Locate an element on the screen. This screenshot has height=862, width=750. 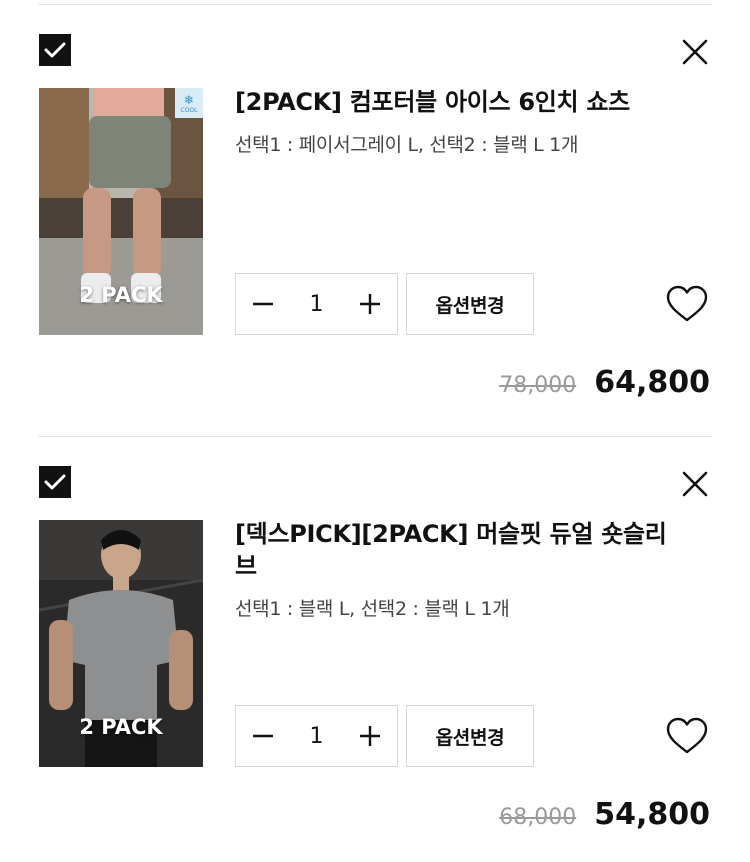
product-options: 선택1 : 블랙 L, 선택2 : 블랙 L 1개 is located at coordinates (372, 609).